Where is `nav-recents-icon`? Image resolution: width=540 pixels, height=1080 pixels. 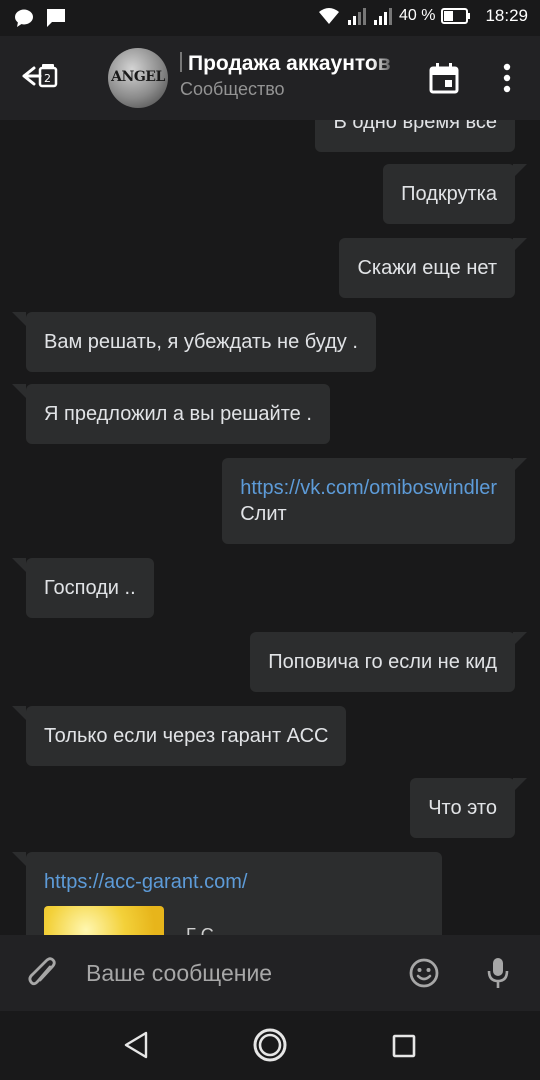
nav-recents-icon is located at coordinates (404, 1046).